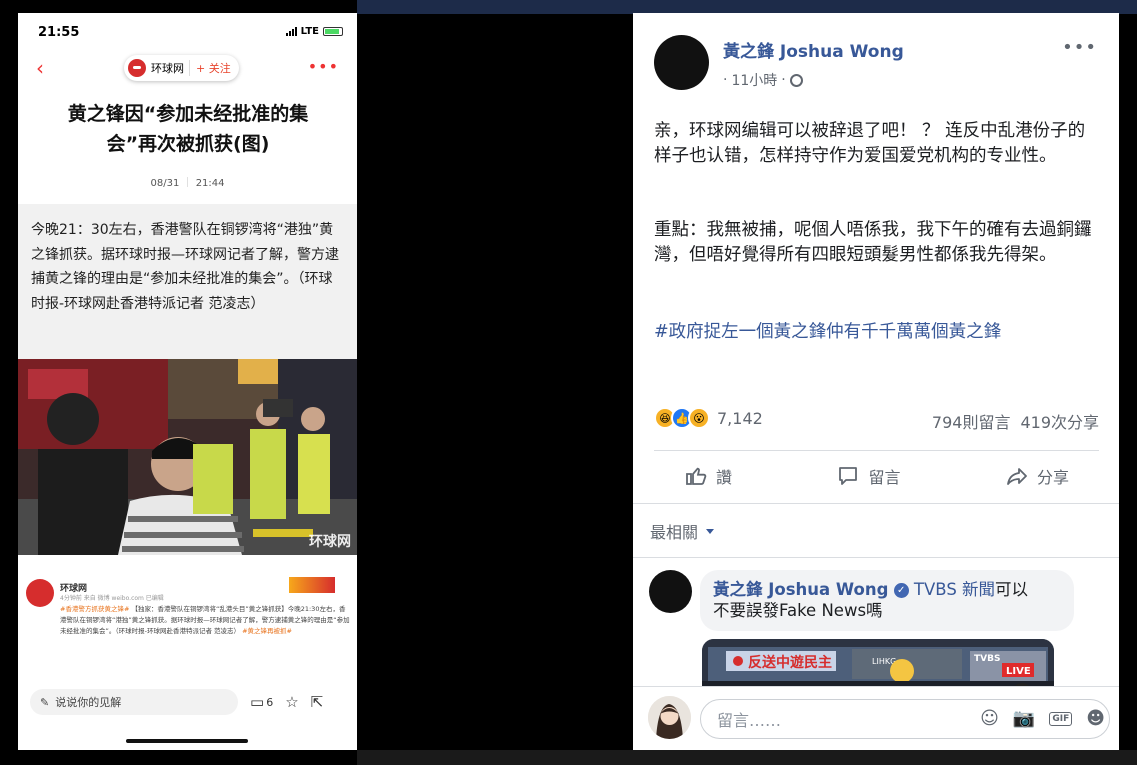  Describe the element at coordinates (747, 7) in the screenshot. I see `background-topbar` at that location.